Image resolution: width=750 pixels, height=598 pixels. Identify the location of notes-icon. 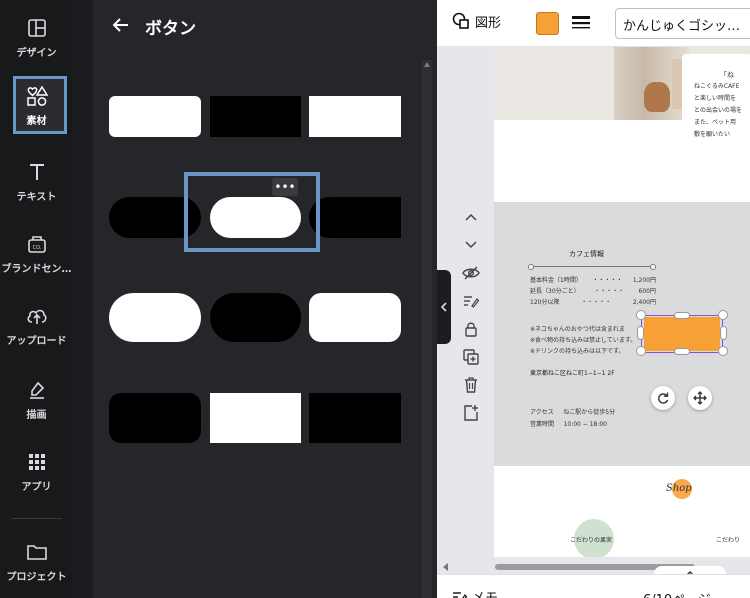
(460, 594).